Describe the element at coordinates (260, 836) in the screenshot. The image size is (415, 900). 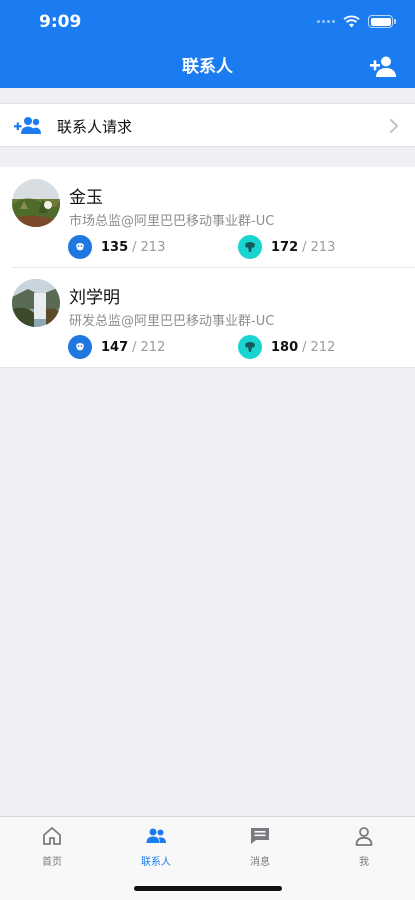
I see `message-icon` at that location.